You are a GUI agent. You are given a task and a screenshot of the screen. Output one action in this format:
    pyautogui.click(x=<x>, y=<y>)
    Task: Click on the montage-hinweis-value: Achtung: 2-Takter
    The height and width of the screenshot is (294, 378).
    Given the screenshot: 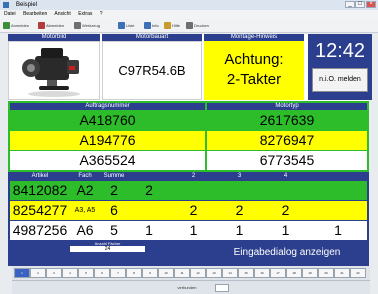 What is the action you would take?
    pyautogui.click(x=254, y=70)
    